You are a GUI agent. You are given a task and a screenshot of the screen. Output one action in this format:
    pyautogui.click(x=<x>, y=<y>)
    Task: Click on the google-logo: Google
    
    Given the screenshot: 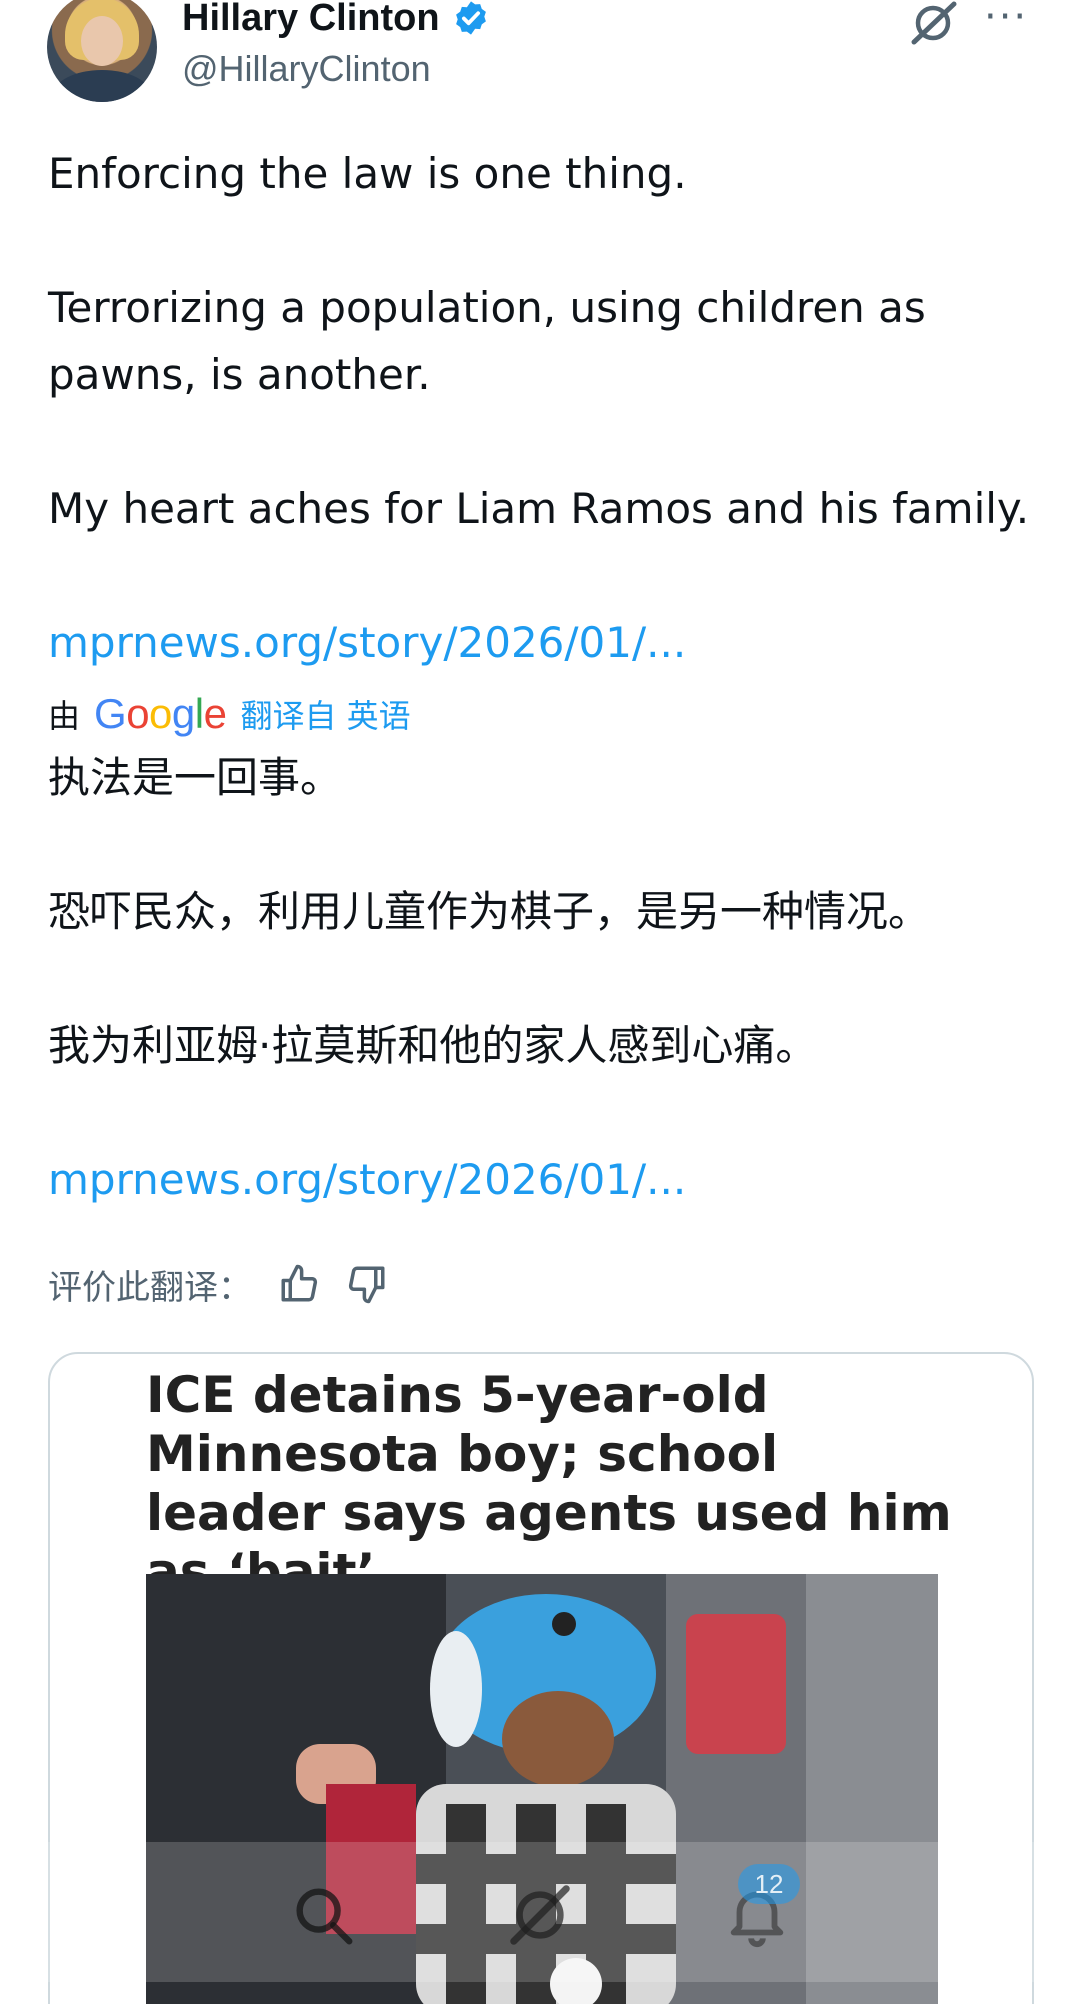 What is the action you would take?
    pyautogui.click(x=160, y=713)
    